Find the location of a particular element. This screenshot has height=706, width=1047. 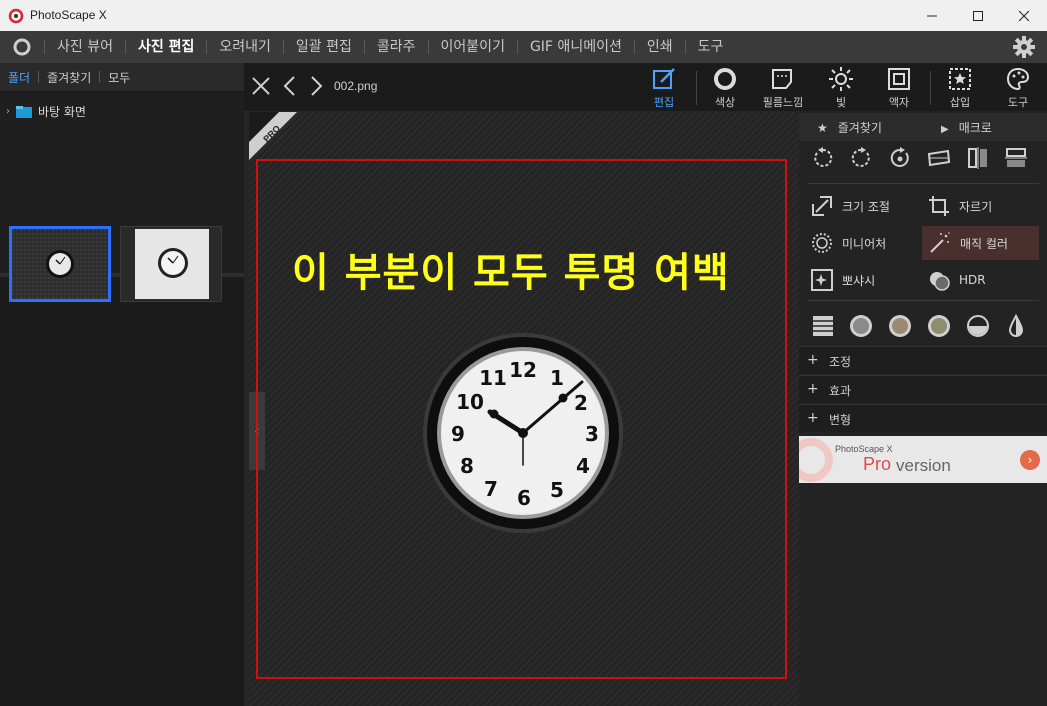

macro-button: ▶ 매크로 is located at coordinates (966, 127).